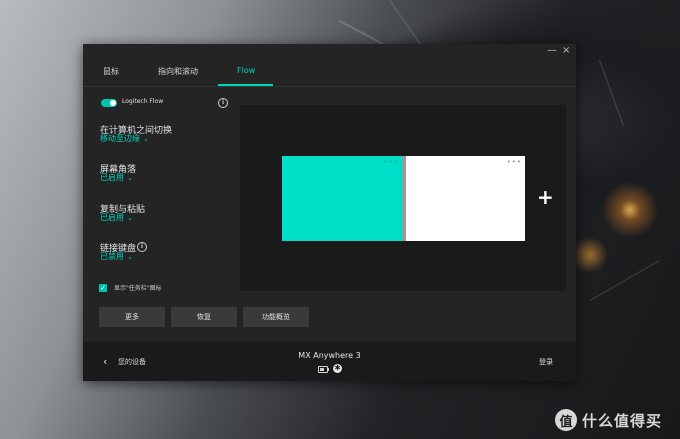 The image size is (680, 439). What do you see at coordinates (329, 355) in the screenshot?
I see `device-name: MX Anywhere 3` at bounding box center [329, 355].